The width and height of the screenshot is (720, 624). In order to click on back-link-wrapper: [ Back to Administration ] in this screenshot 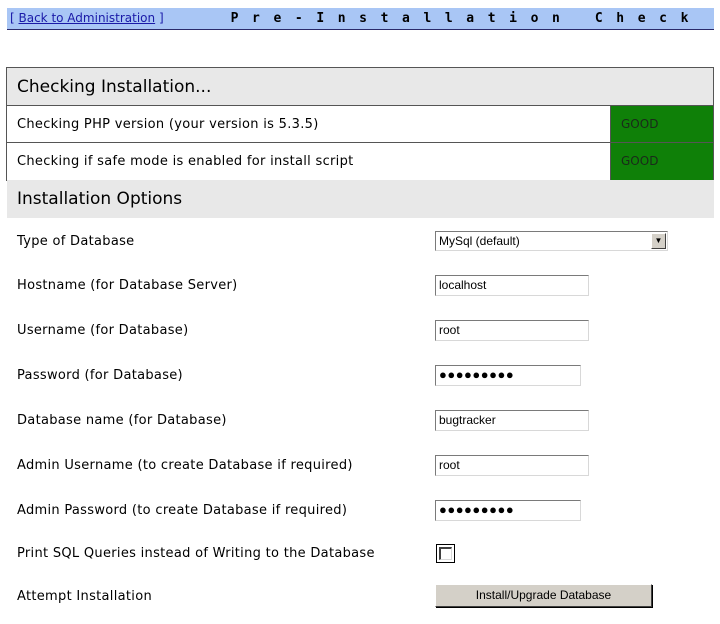, I will do `click(87, 18)`.